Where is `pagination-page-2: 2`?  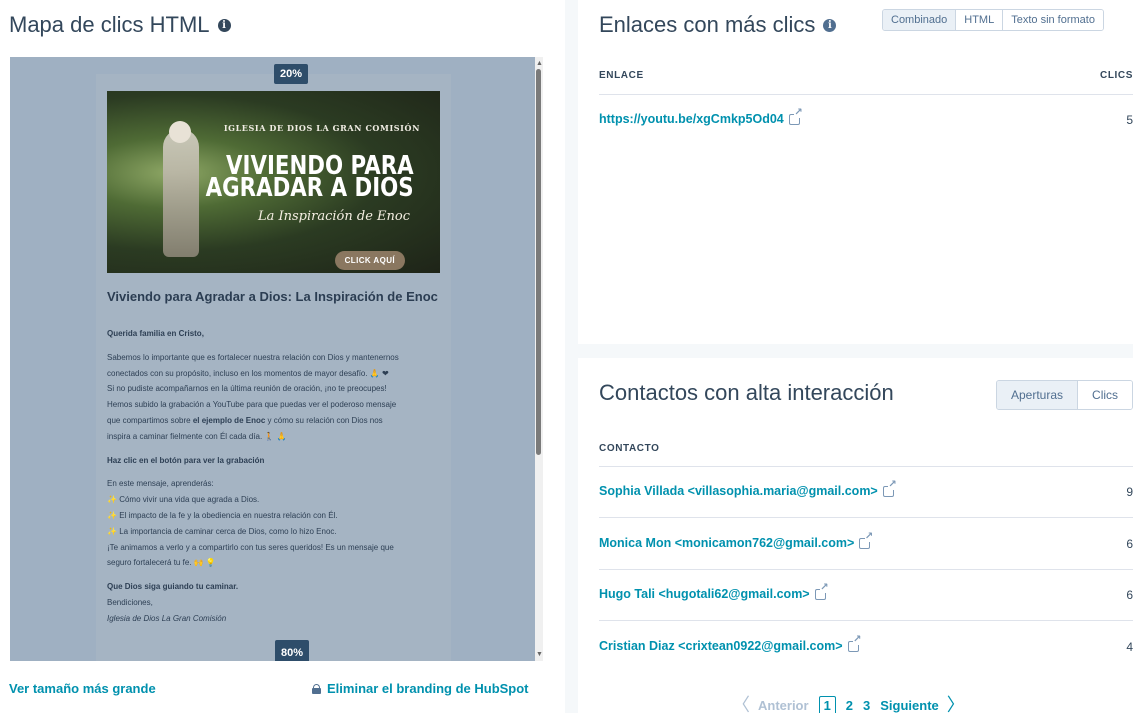 pagination-page-2: 2 is located at coordinates (849, 705).